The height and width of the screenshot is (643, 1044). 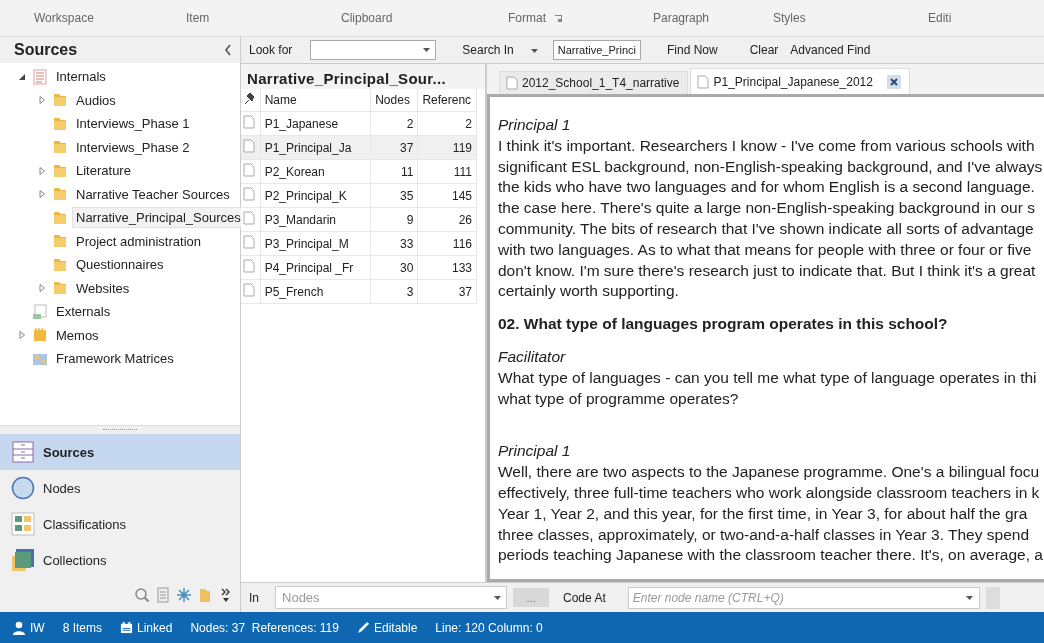 I want to click on tree-item: Project administration, so click(x=138, y=241).